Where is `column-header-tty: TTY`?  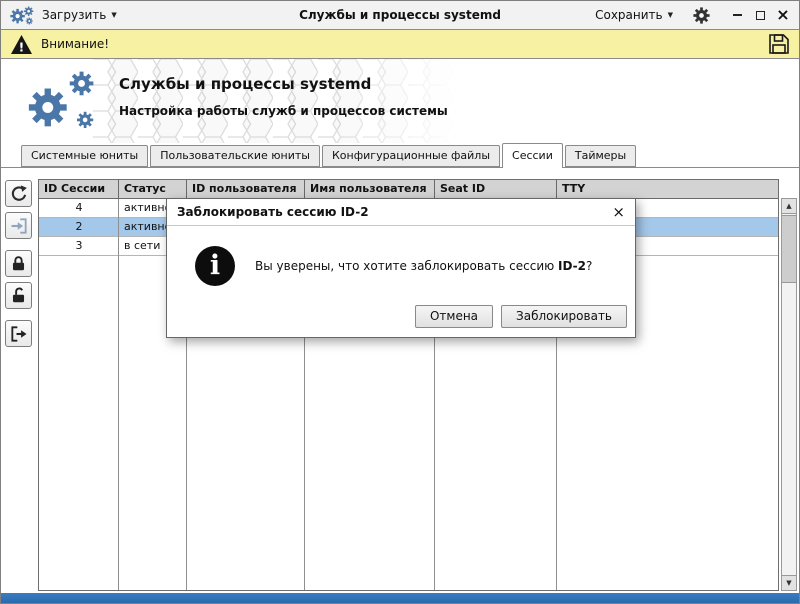 column-header-tty: TTY is located at coordinates (667, 189).